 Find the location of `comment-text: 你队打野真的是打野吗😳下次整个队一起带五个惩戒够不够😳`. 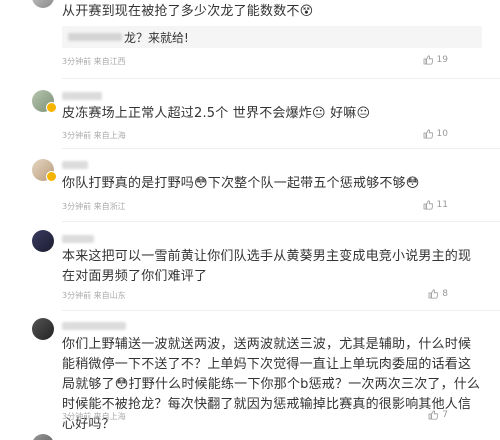

comment-text: 你队打野真的是打野吗😳下次整个队一起带五个惩戒够不够😳 is located at coordinates (241, 183).